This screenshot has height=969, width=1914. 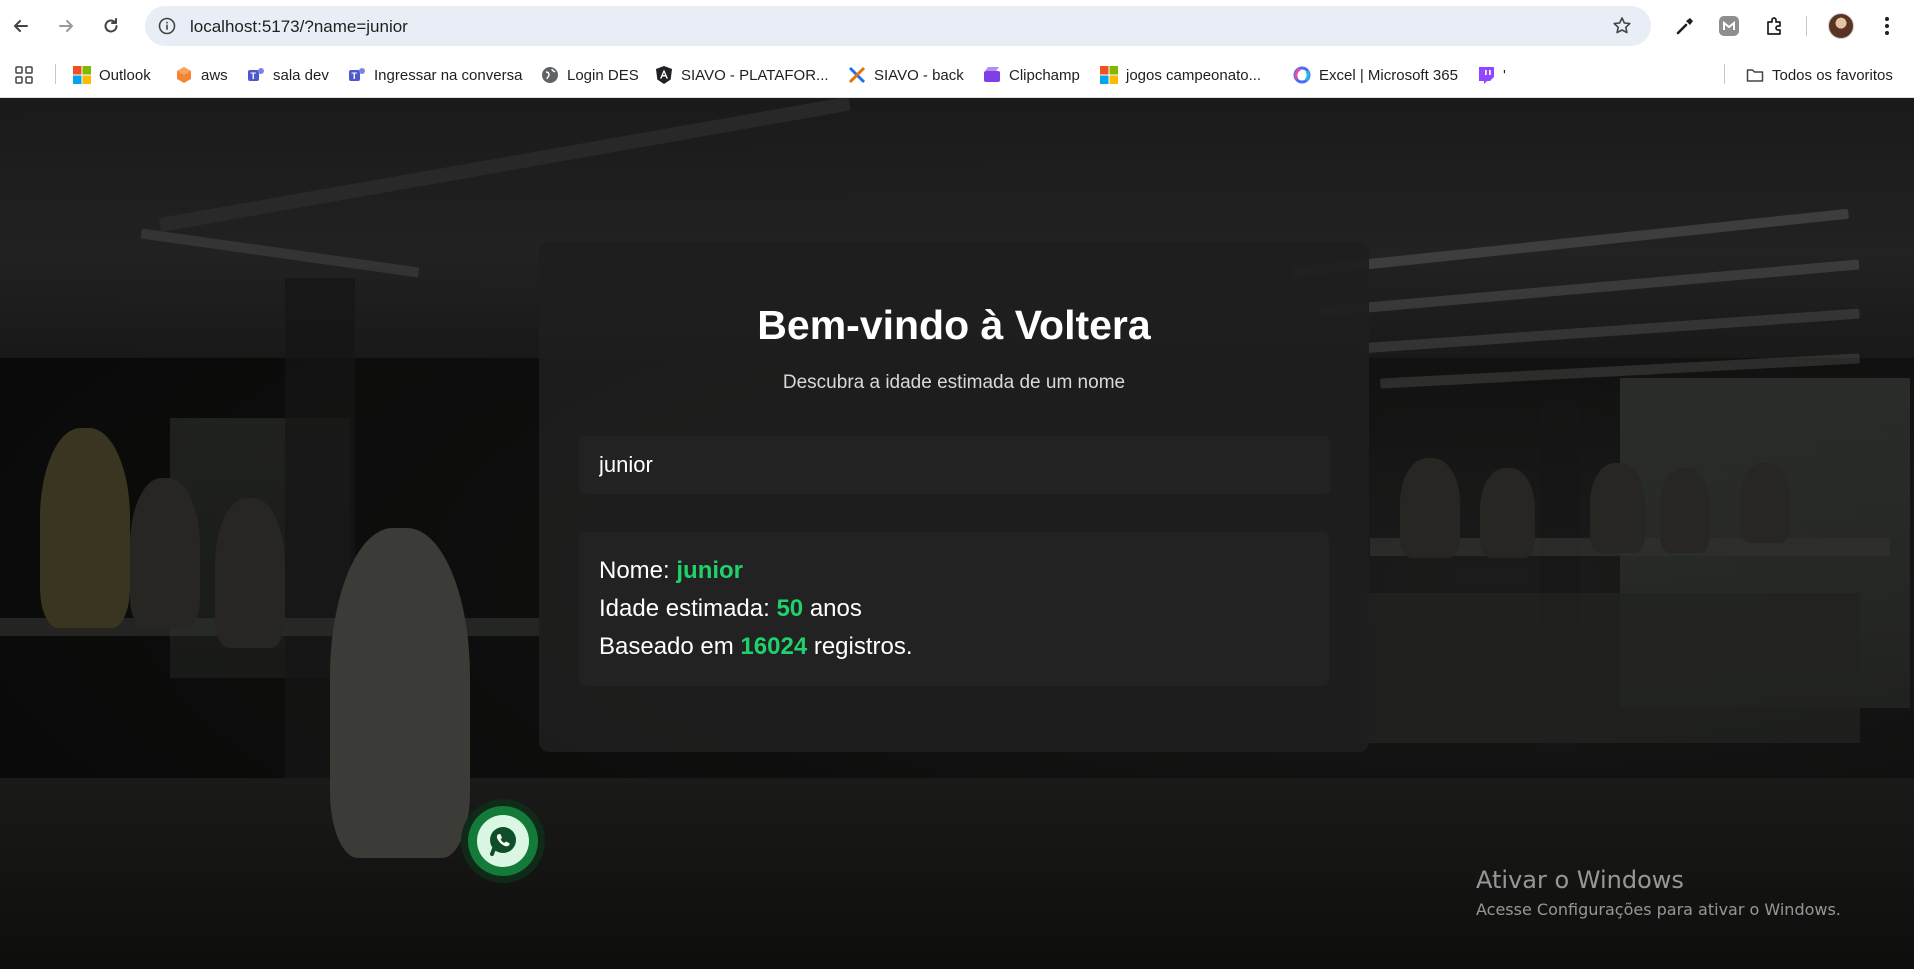 I want to click on whatsapp-button, so click(x=503, y=841).